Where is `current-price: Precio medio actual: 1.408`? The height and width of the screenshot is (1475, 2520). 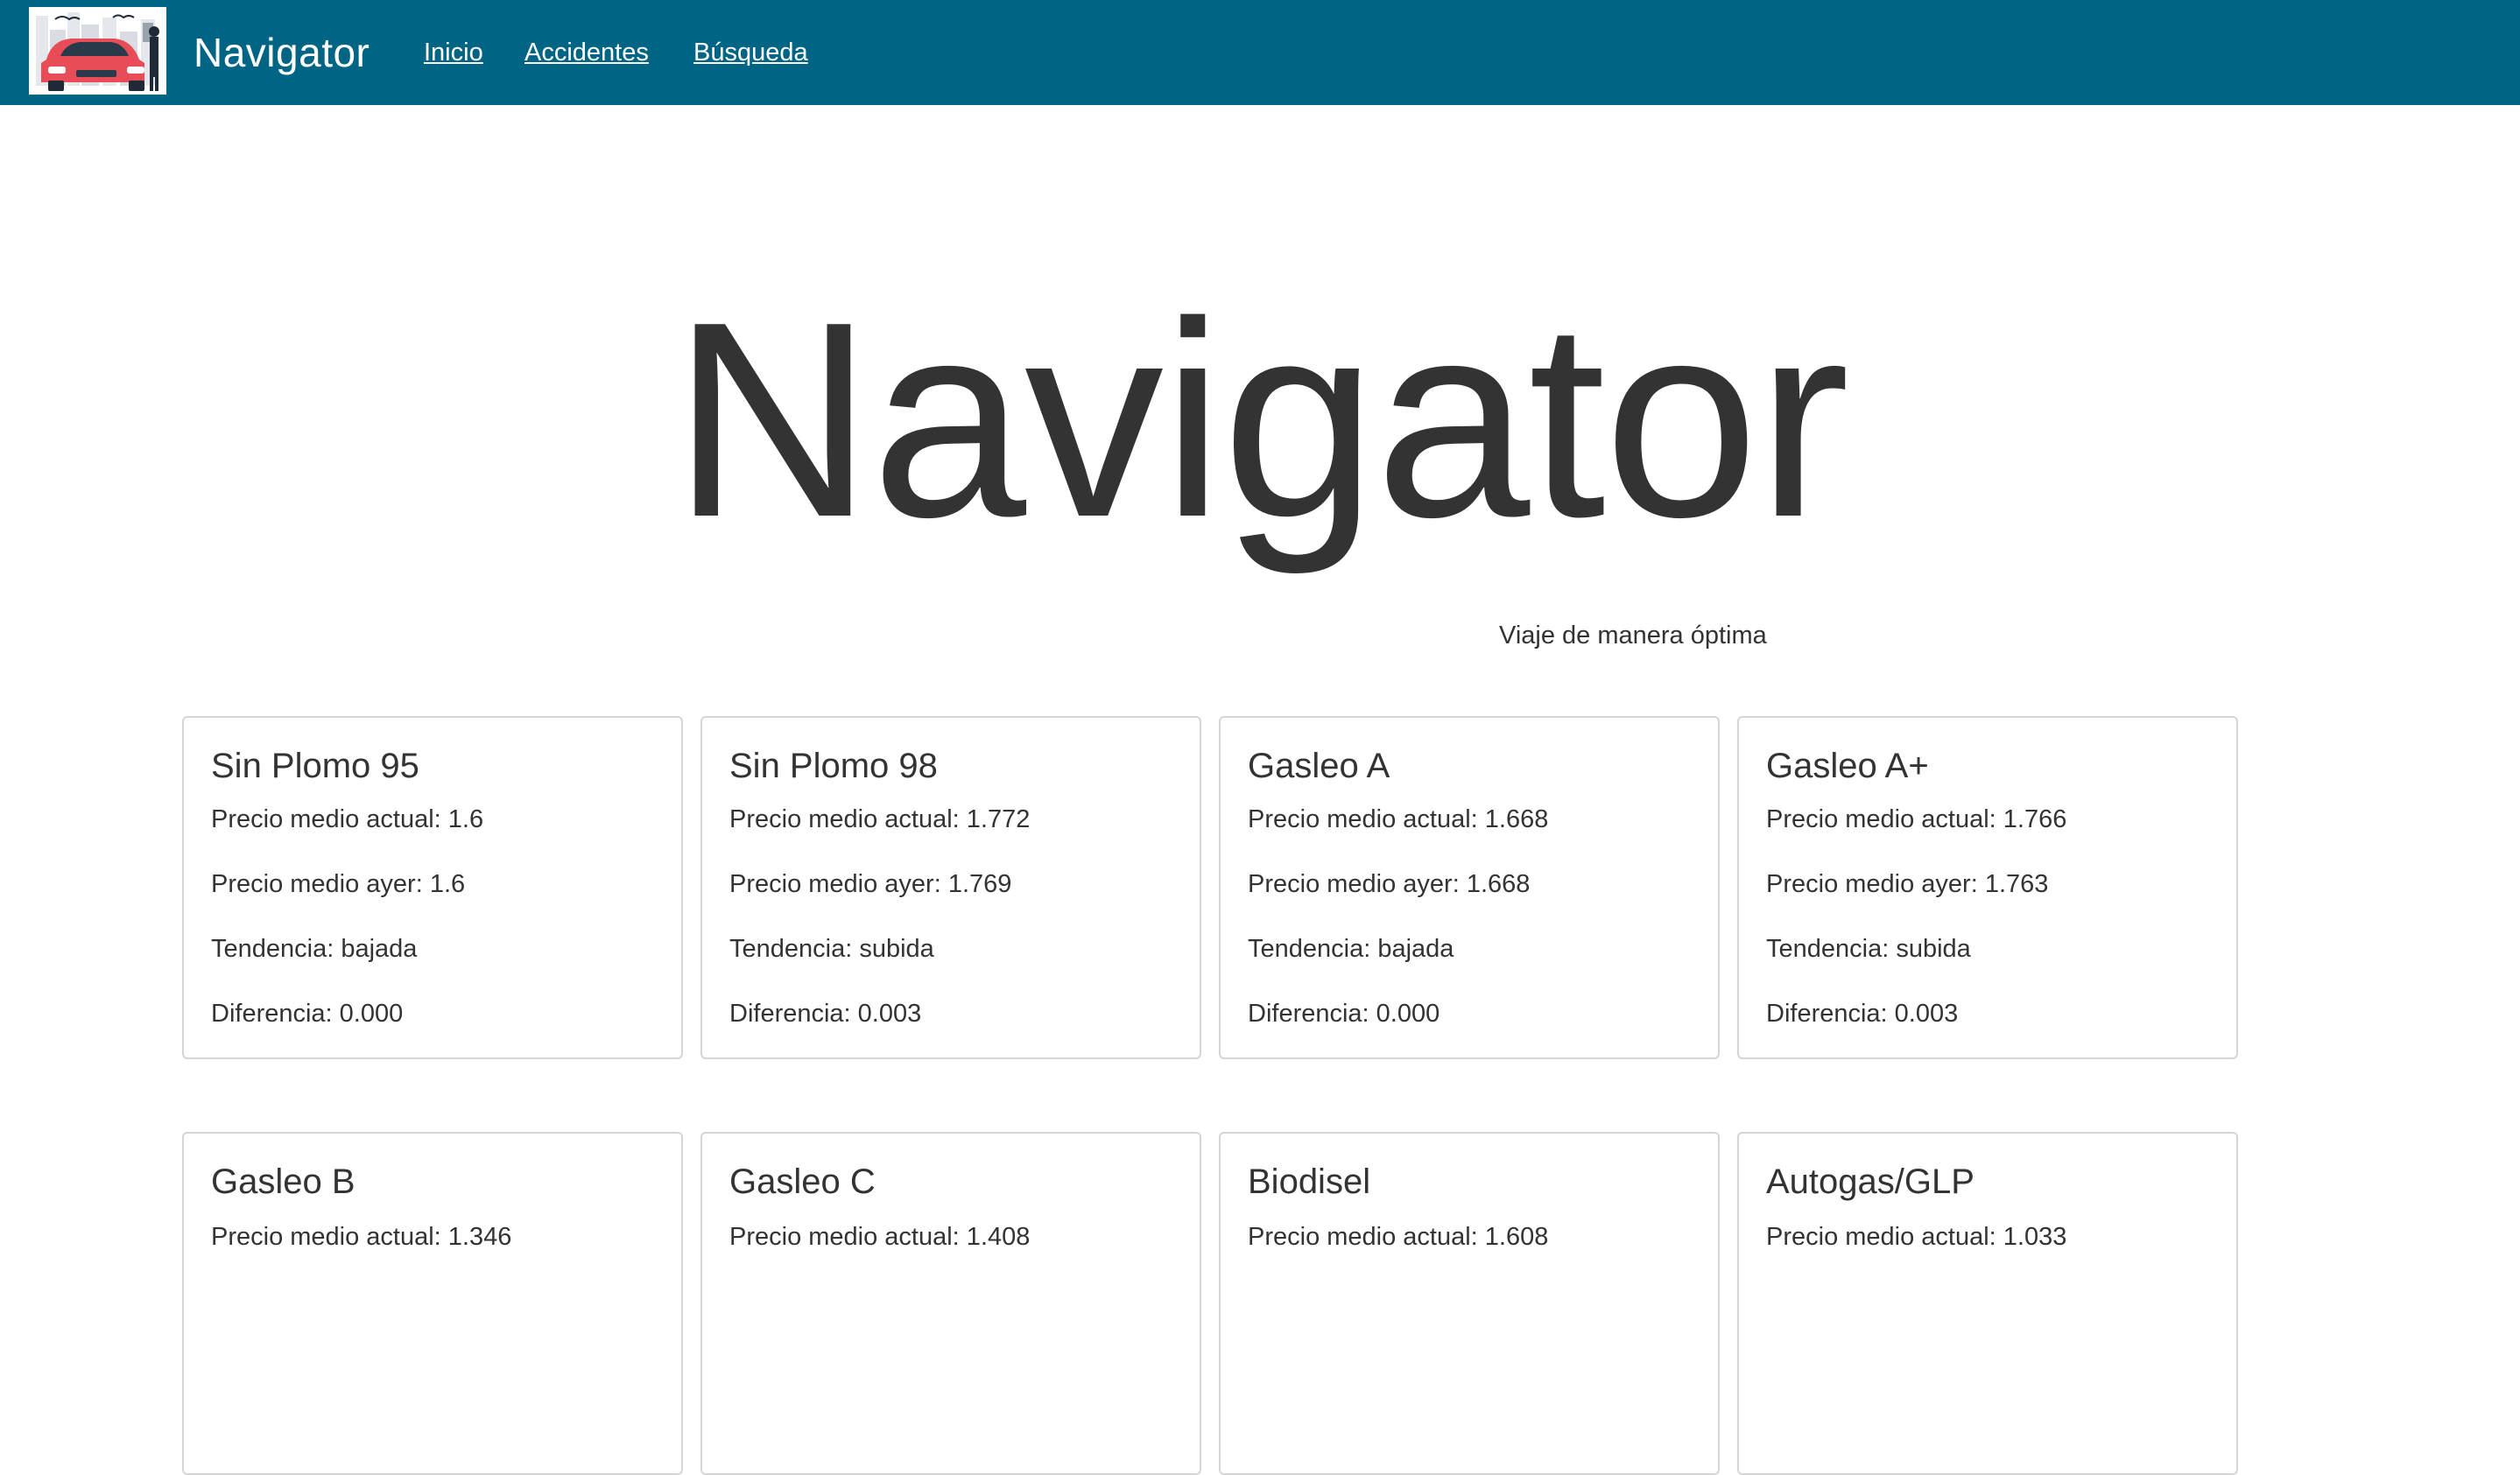 current-price: Precio medio actual: 1.408 is located at coordinates (880, 1237).